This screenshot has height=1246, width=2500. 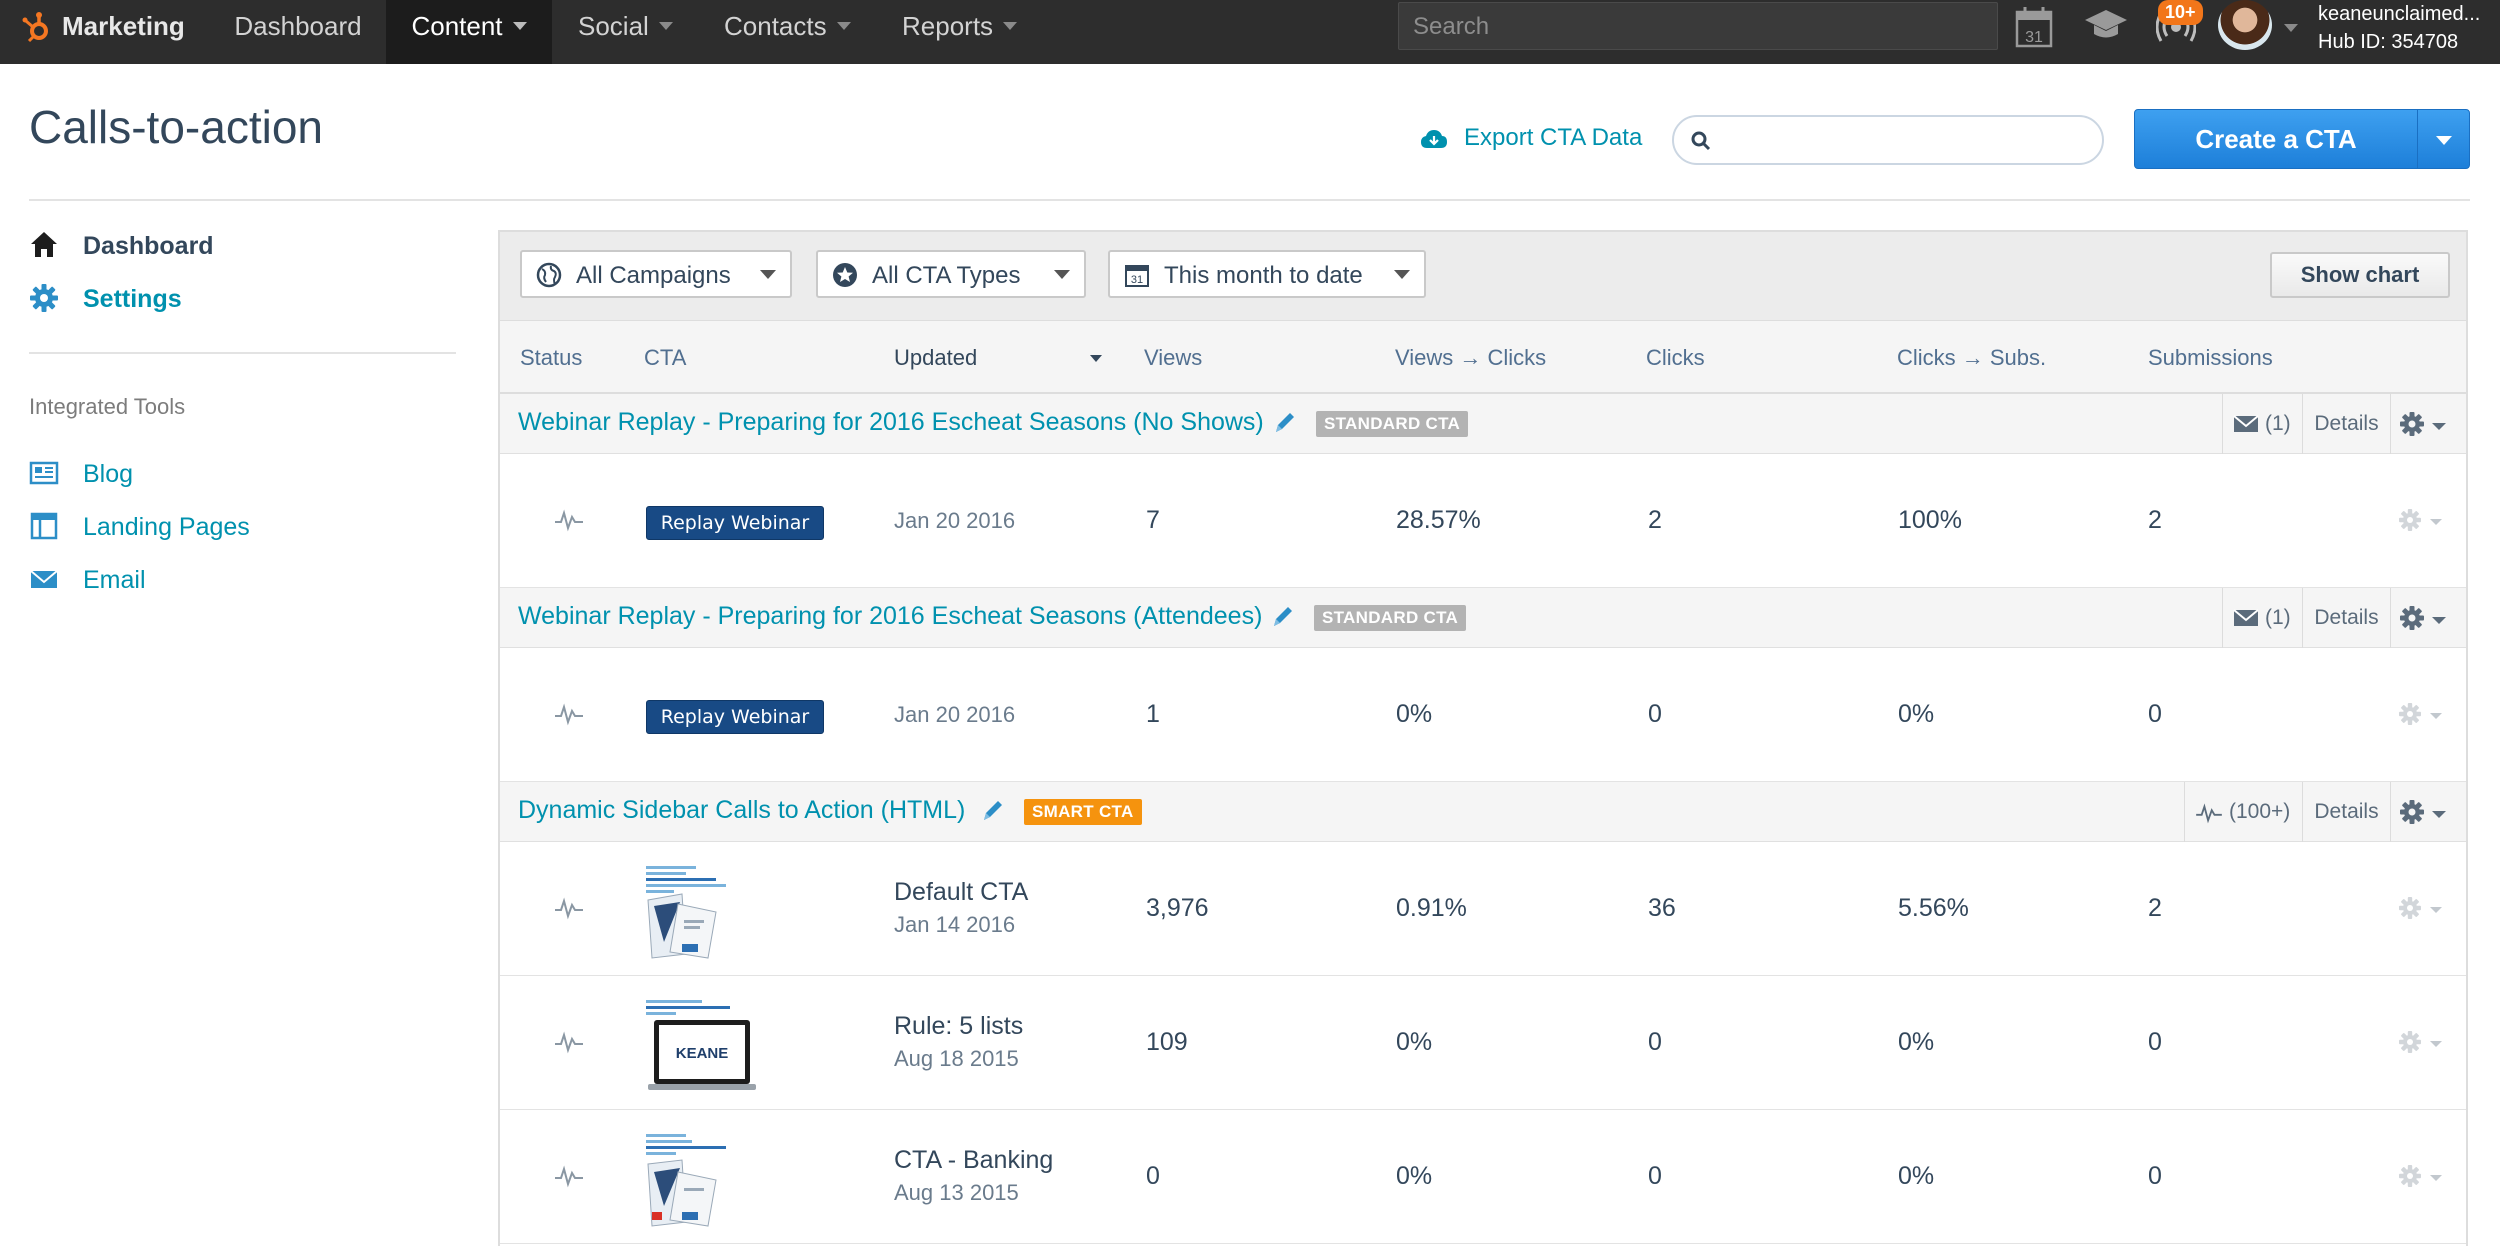 What do you see at coordinates (948, 26) in the screenshot?
I see `nav-reports-label: Reports` at bounding box center [948, 26].